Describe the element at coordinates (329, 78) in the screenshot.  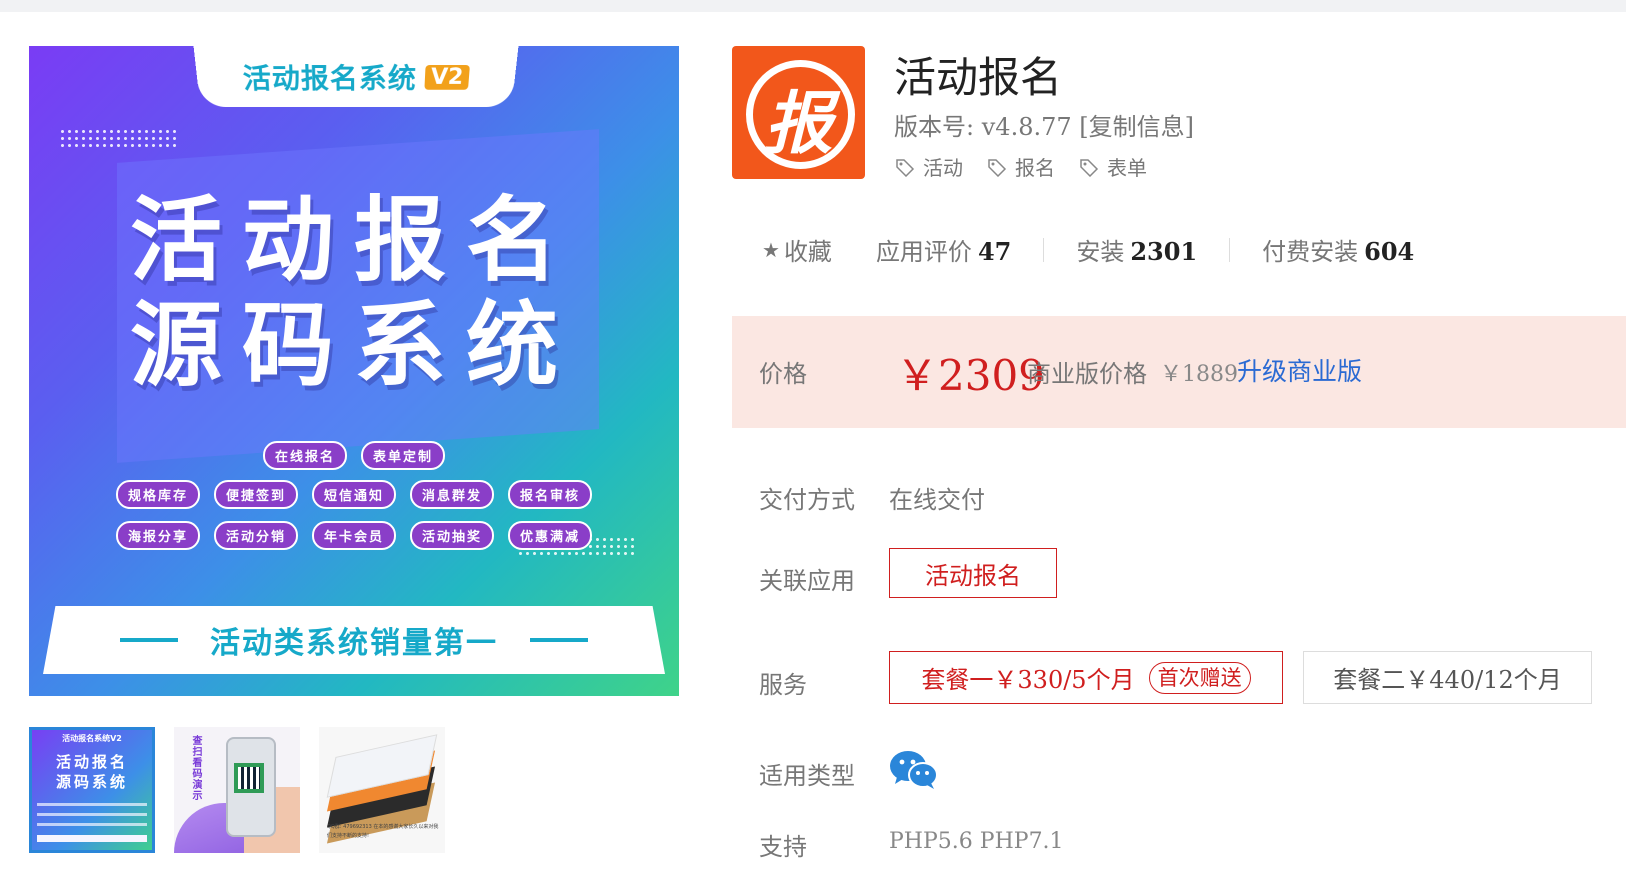
I see `banner-tab-text: 活动报名系统` at that location.